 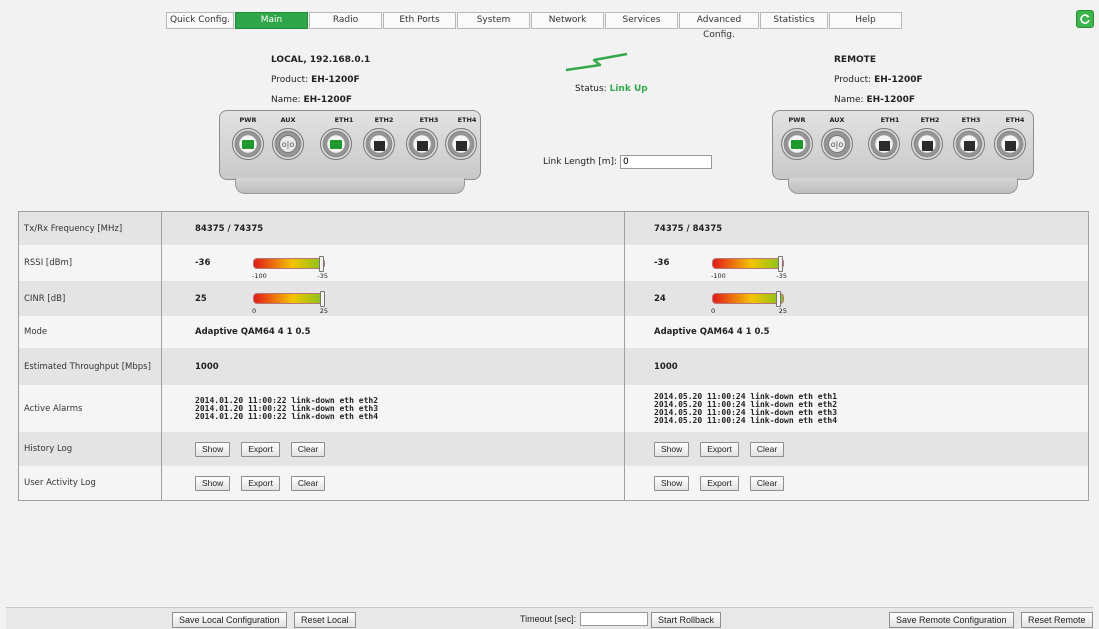 I want to click on timeout-input, so click(x=614, y=619).